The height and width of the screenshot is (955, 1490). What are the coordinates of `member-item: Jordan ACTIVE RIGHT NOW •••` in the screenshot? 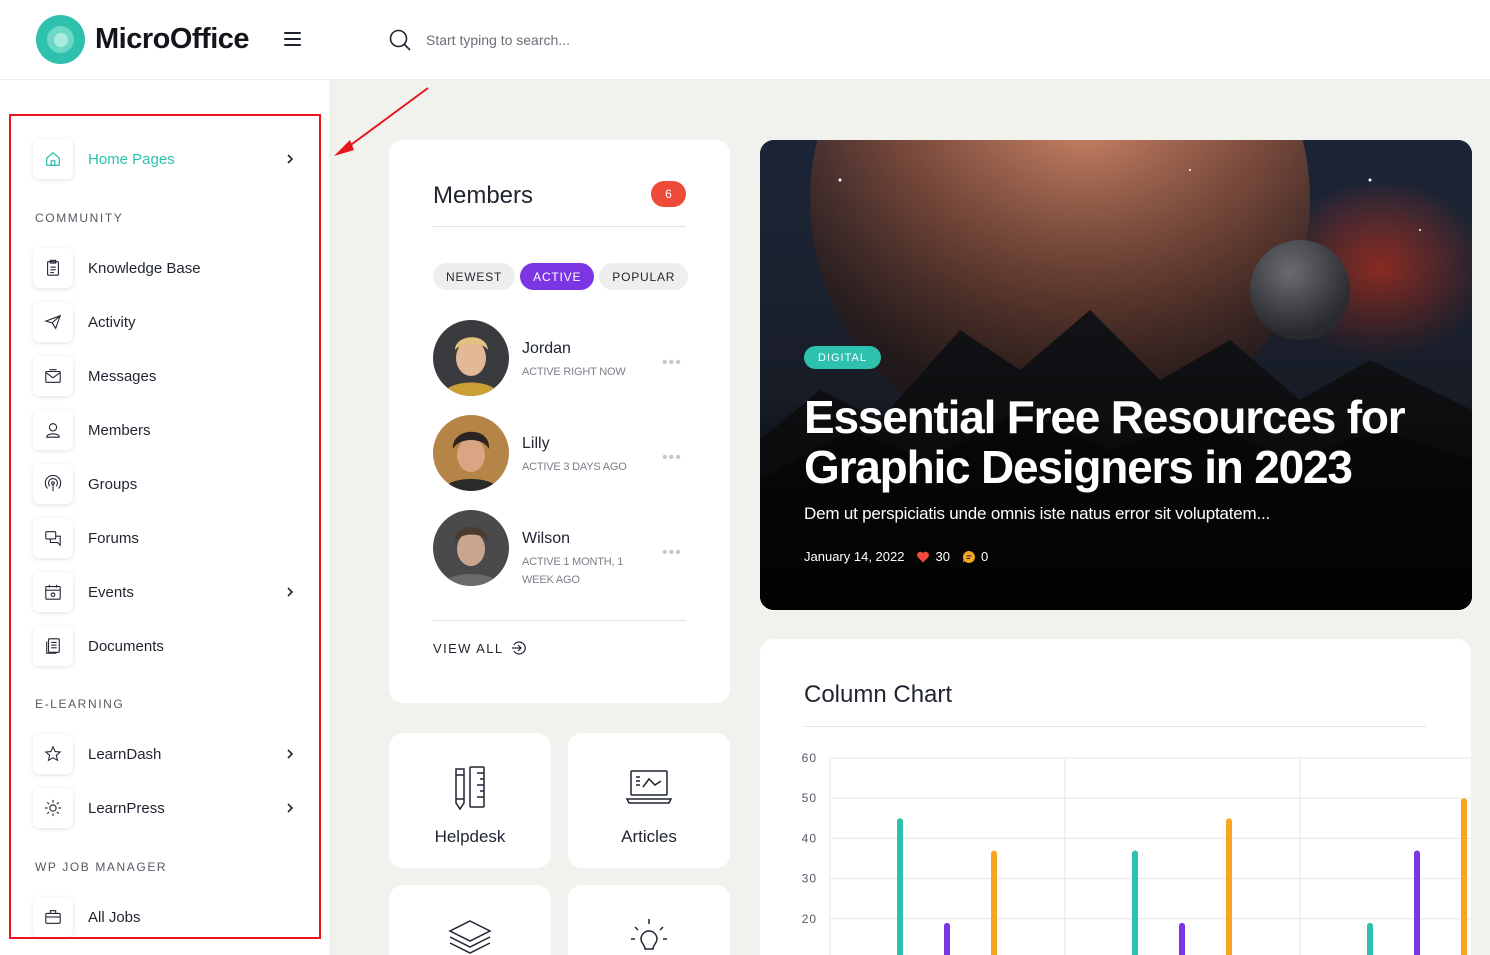 It's located at (559, 358).